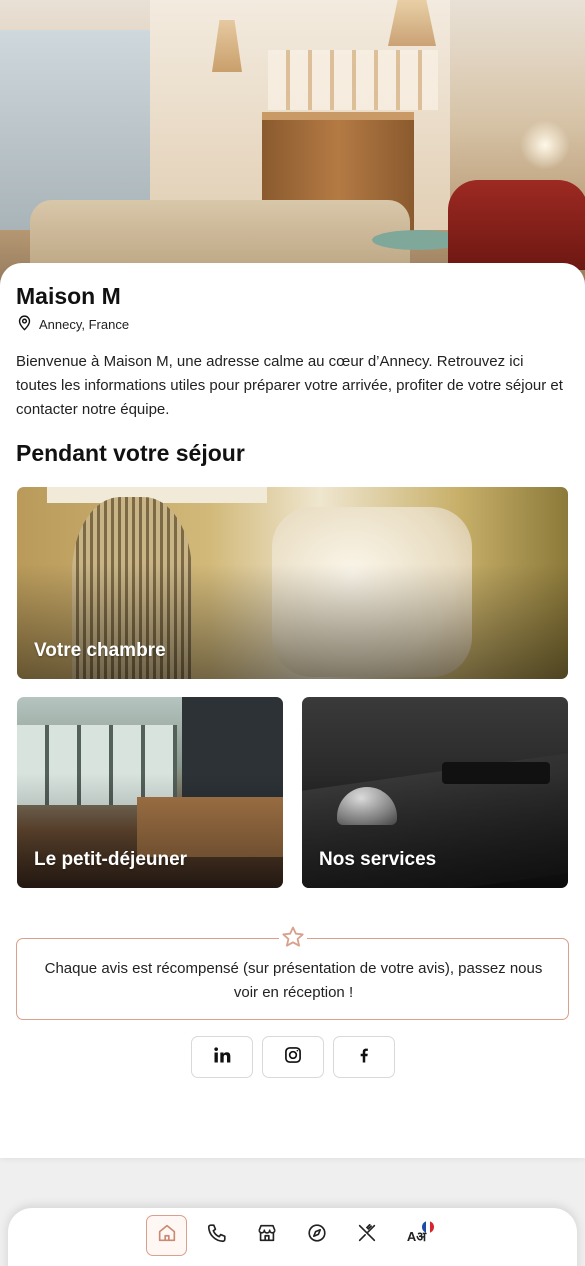 The image size is (585, 1266). What do you see at coordinates (24, 324) in the screenshot?
I see `map-pin-icon` at bounding box center [24, 324].